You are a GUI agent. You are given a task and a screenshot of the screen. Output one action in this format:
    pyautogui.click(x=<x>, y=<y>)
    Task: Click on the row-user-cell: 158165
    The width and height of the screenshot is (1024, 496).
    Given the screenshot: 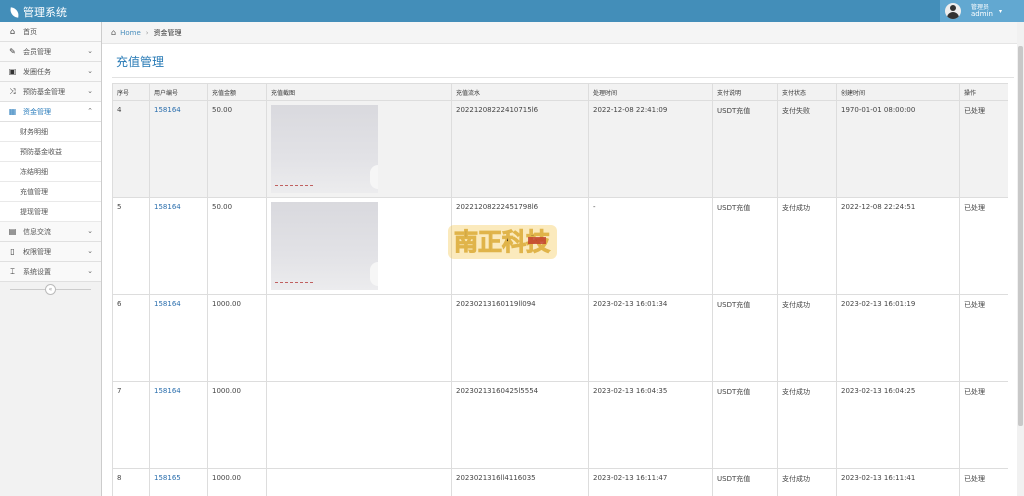 What is the action you would take?
    pyautogui.click(x=178, y=482)
    